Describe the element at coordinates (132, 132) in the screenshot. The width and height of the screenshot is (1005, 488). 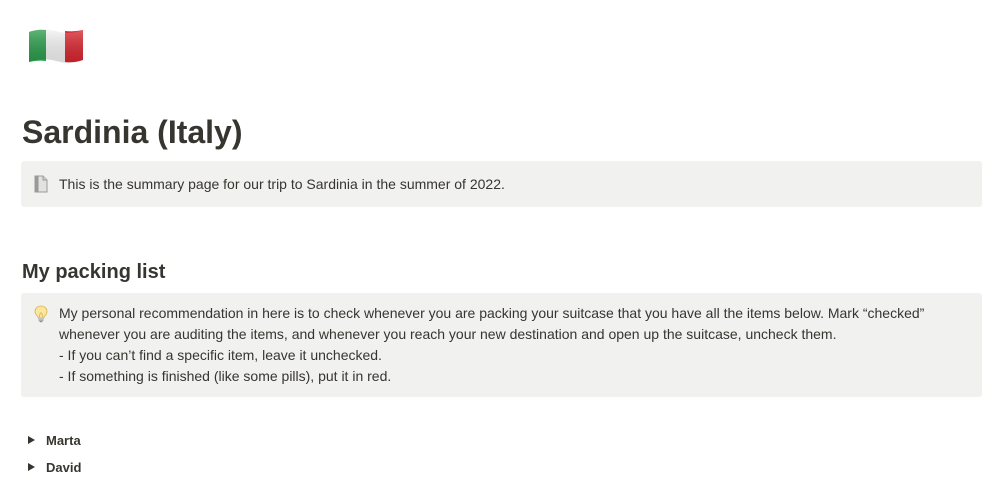
I see `page-title: Sardinia (Italy)` at that location.